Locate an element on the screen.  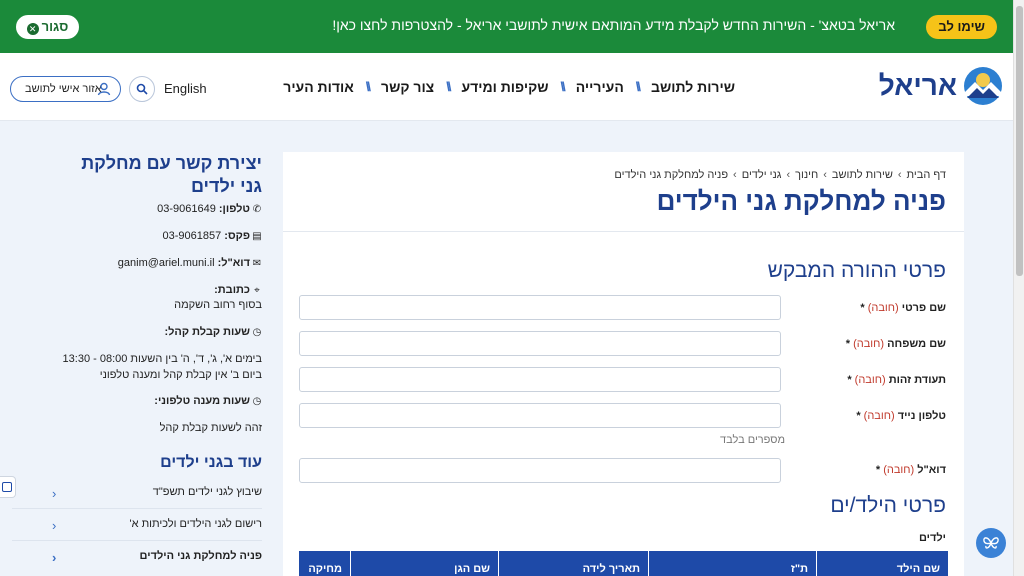
breadcrumb-education: חינוך is located at coordinates (806, 175).